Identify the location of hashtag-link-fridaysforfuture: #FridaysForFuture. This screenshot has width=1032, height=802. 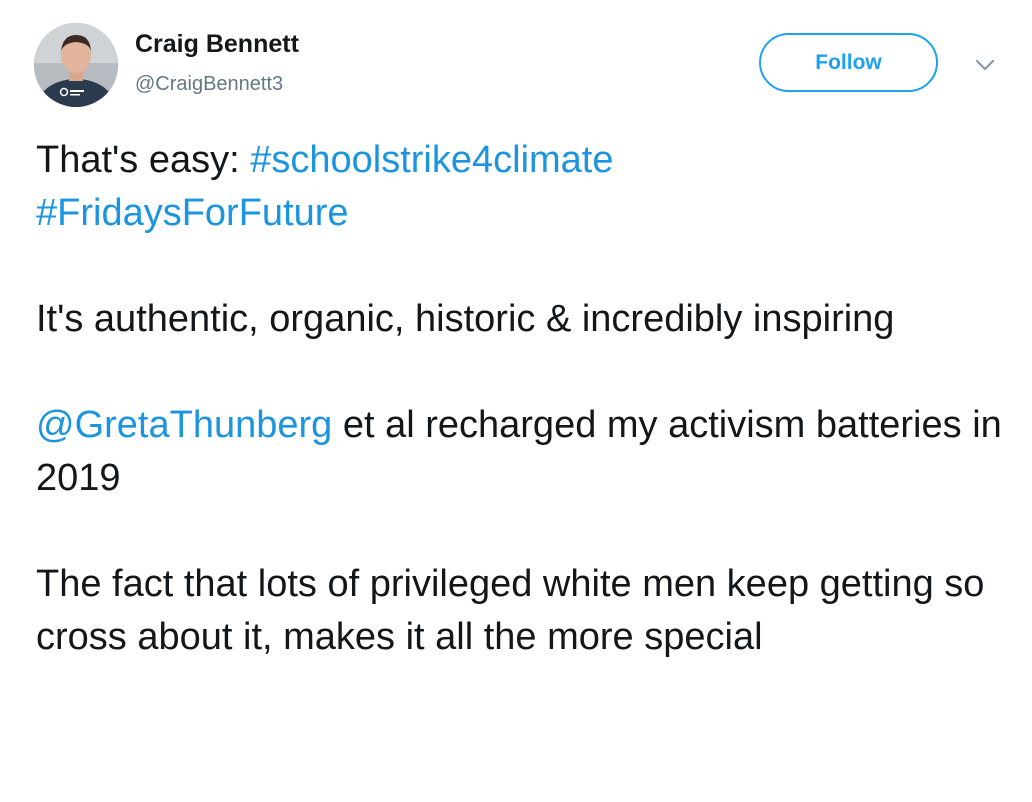
(192, 213).